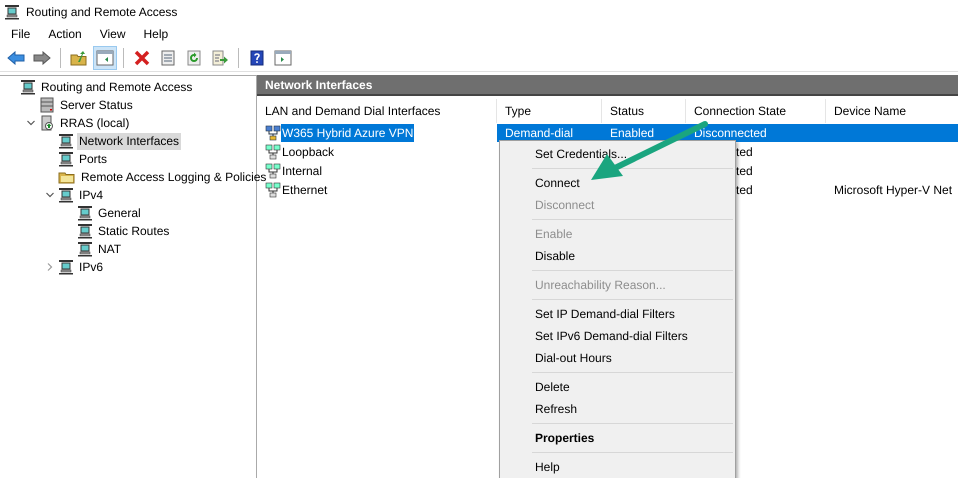  I want to click on tree-item: Static Routes, so click(134, 231).